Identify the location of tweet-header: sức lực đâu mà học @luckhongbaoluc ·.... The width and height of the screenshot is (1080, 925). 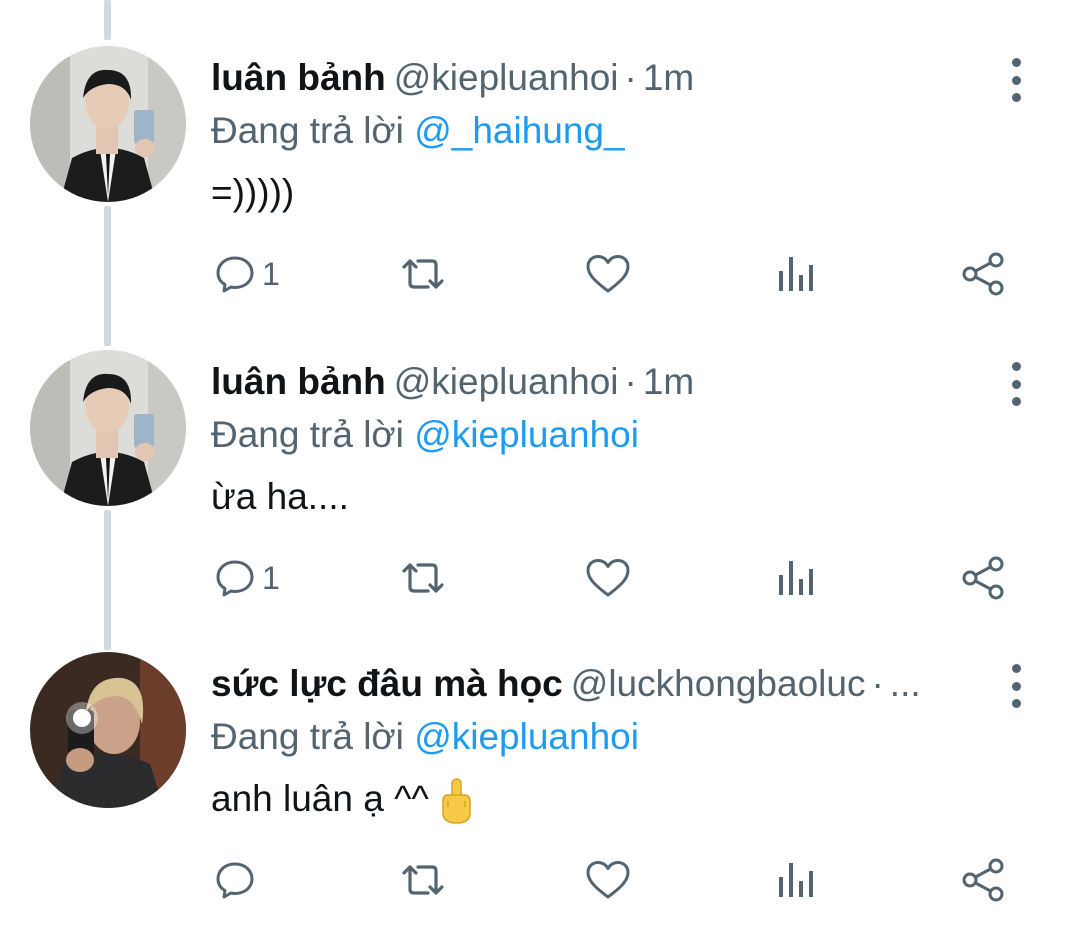
(598, 684).